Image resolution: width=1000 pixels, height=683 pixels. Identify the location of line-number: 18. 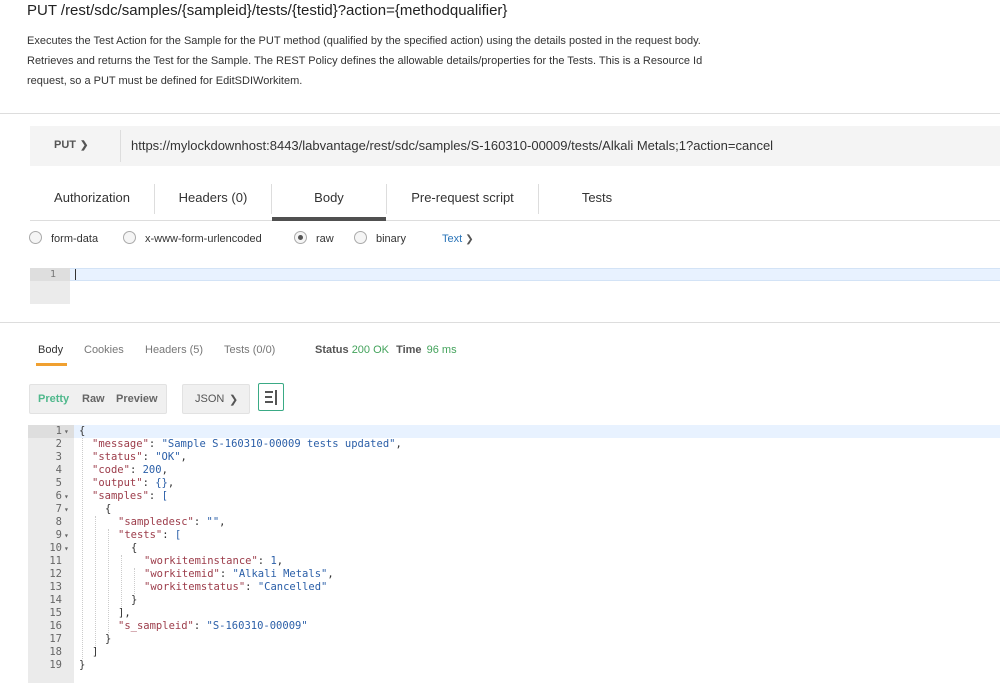
(55, 652).